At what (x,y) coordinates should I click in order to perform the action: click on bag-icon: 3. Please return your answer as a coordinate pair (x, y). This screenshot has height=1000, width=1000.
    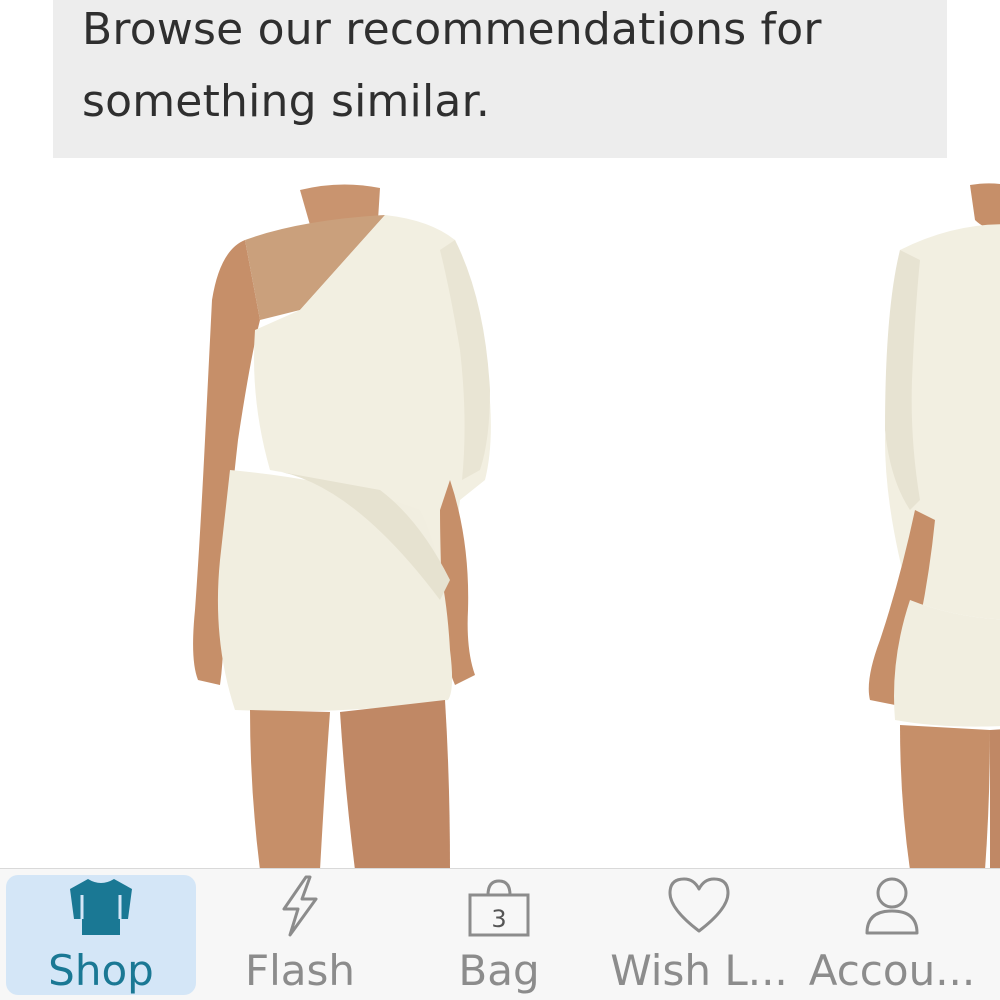
    Looking at the image, I should click on (499, 908).